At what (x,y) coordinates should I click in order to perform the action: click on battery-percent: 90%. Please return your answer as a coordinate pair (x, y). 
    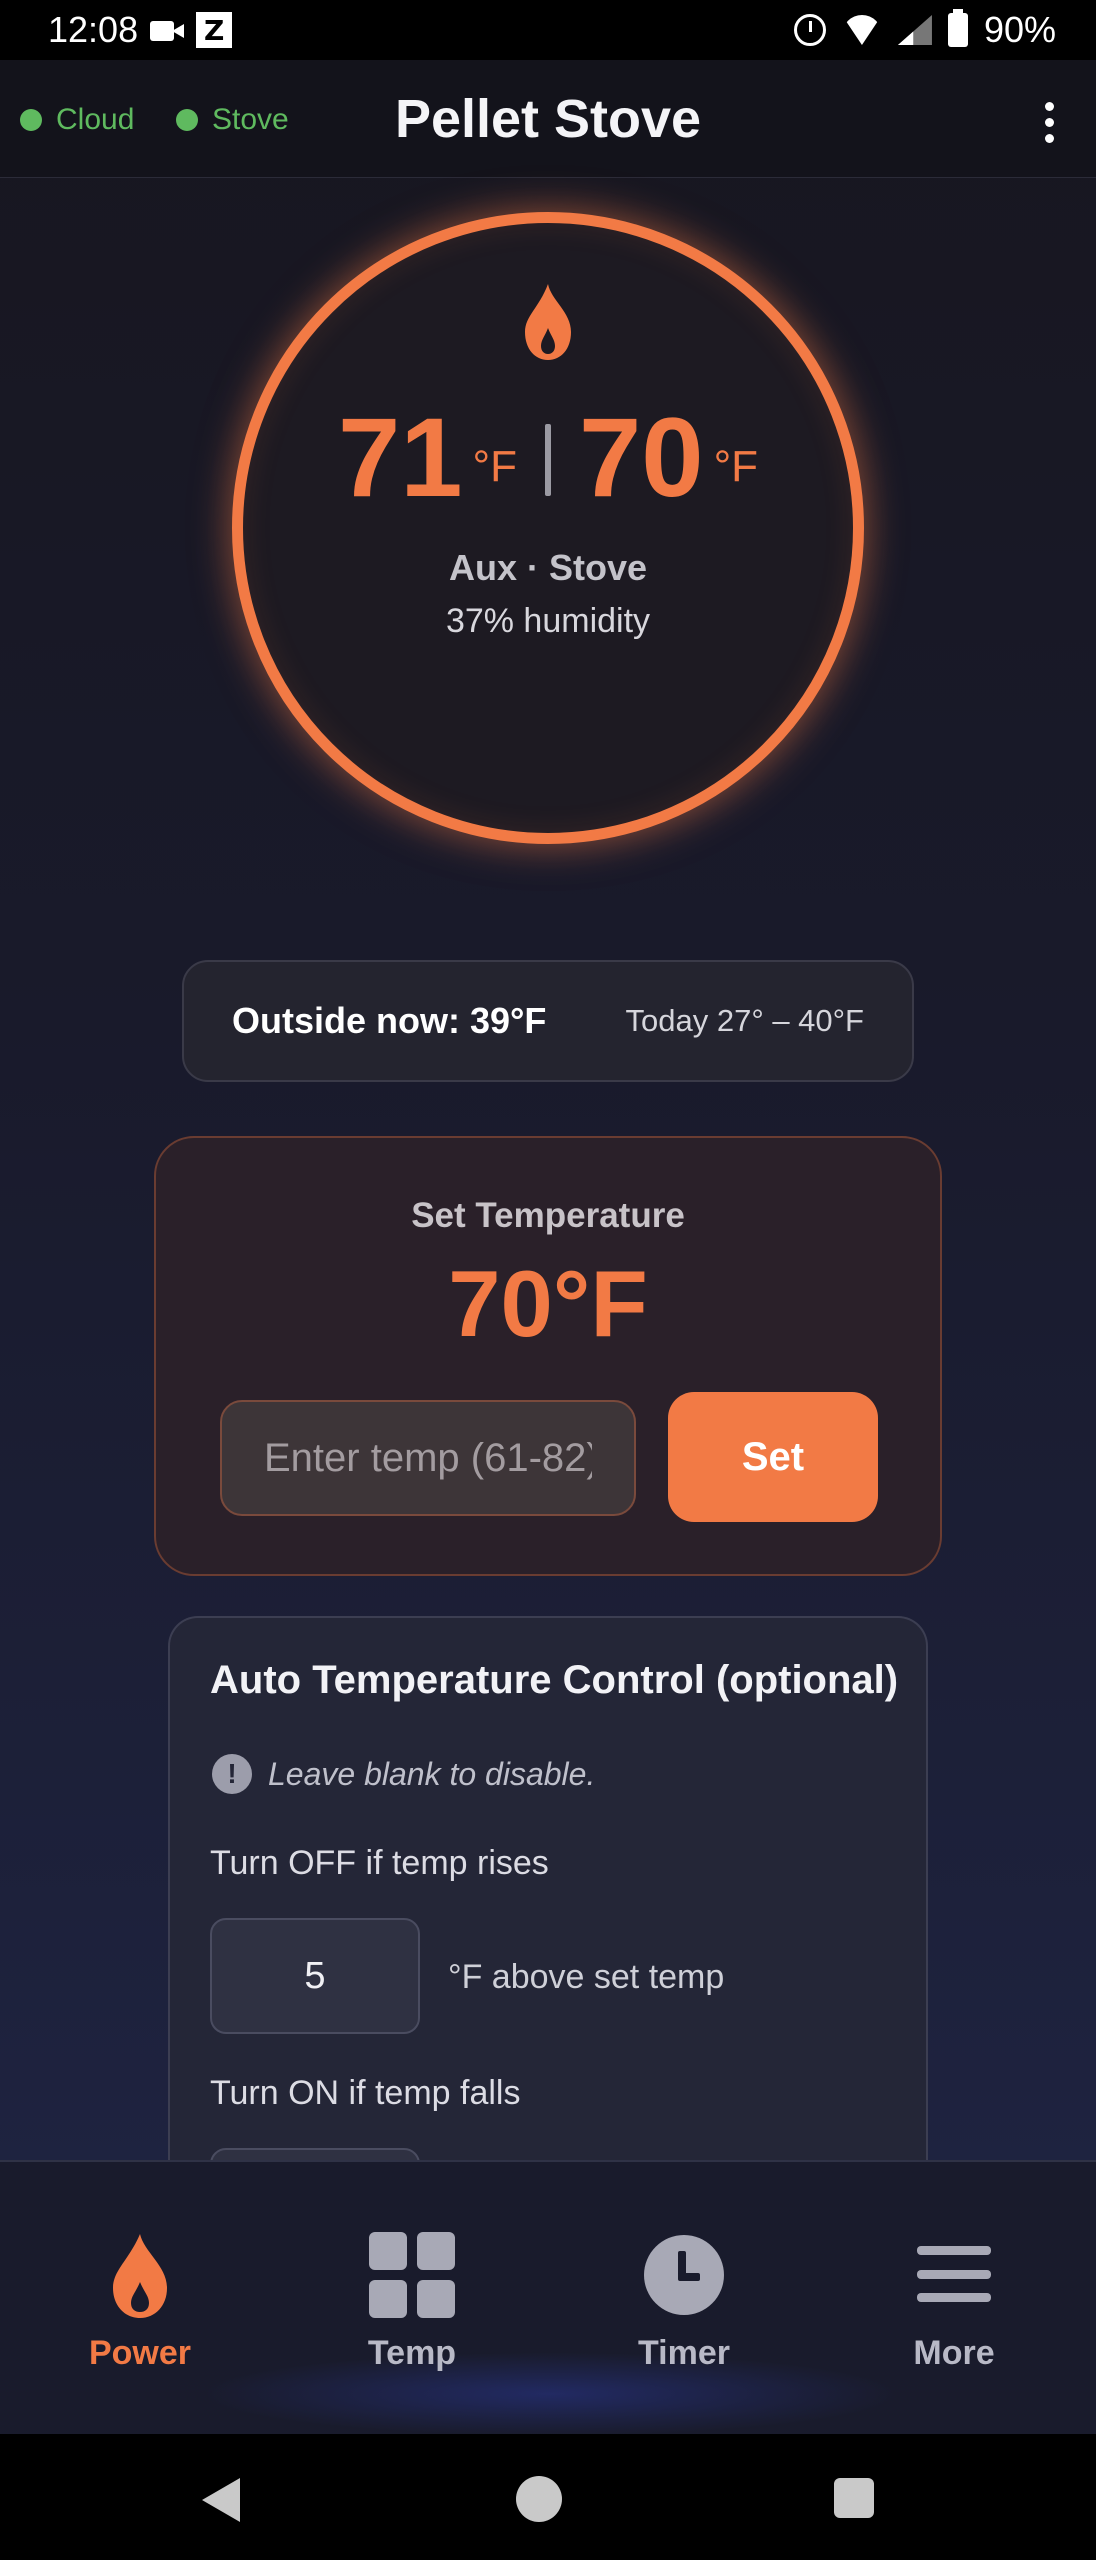
    Looking at the image, I should click on (1019, 29).